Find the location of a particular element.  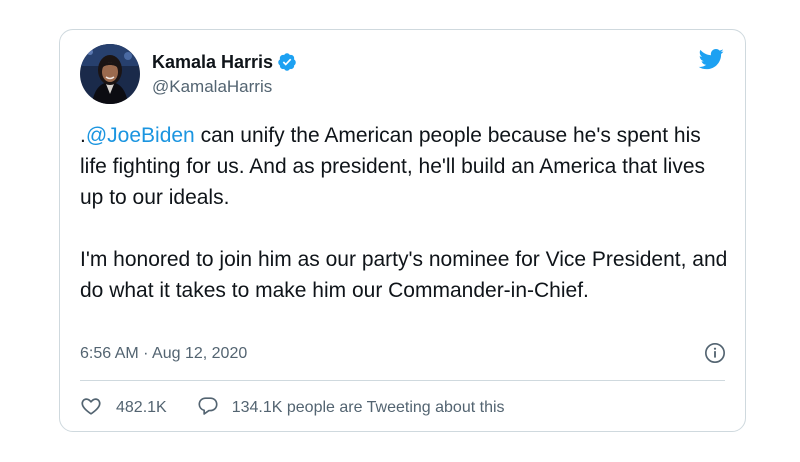

conversation-button: 134.1K people are Tweeting about this is located at coordinates (351, 408).